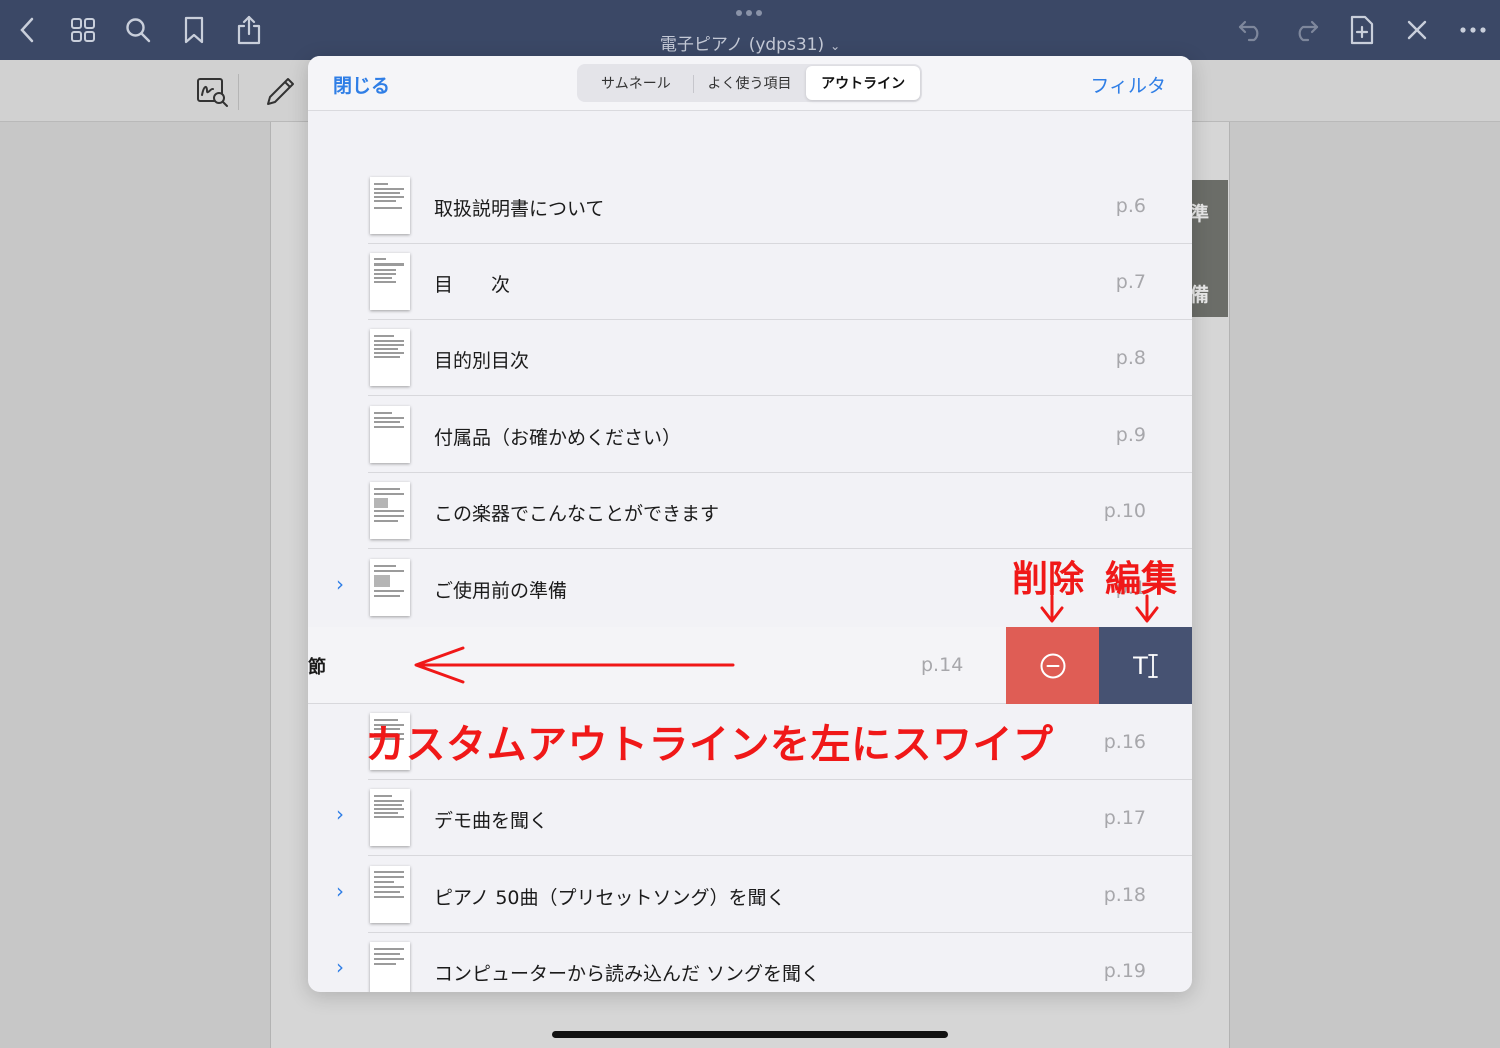 The image size is (1500, 1048). What do you see at coordinates (574, 665) in the screenshot?
I see `swipe-left-arrow` at bounding box center [574, 665].